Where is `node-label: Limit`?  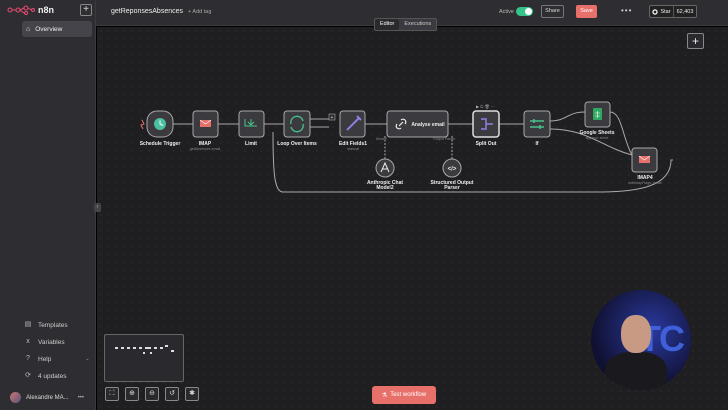
node-label: Limit is located at coordinates (251, 144).